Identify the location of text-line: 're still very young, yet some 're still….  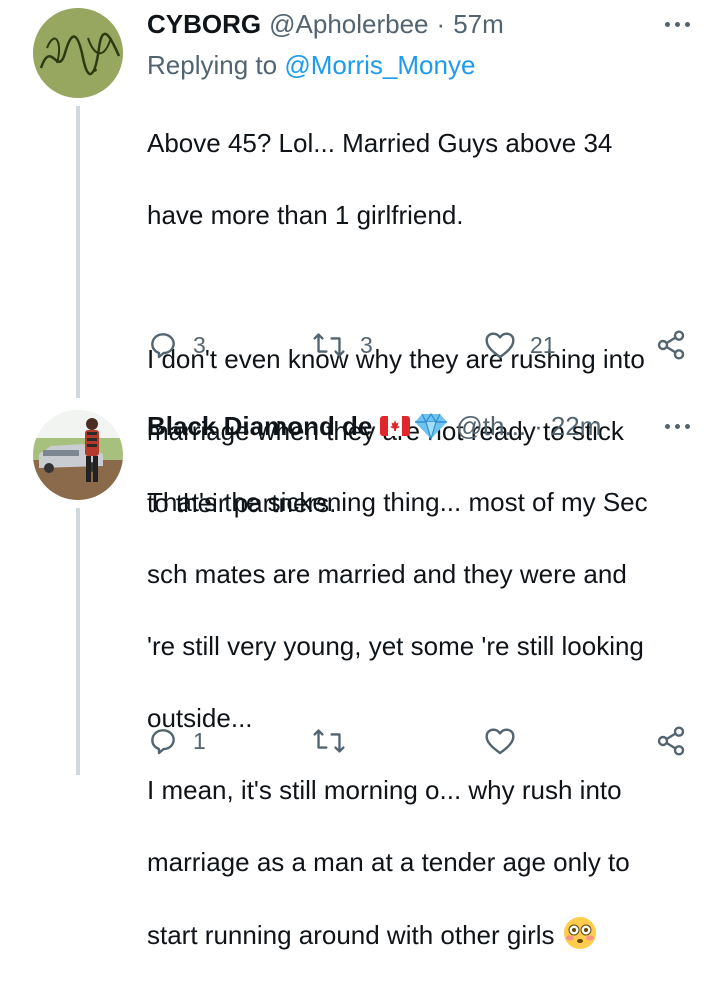
(395, 646).